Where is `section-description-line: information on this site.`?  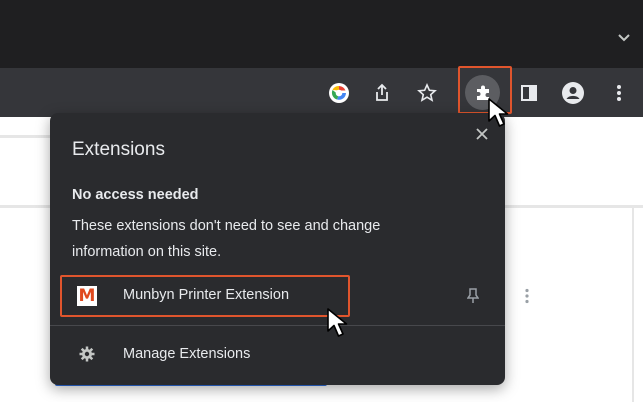 section-description-line: information on this site. is located at coordinates (147, 252).